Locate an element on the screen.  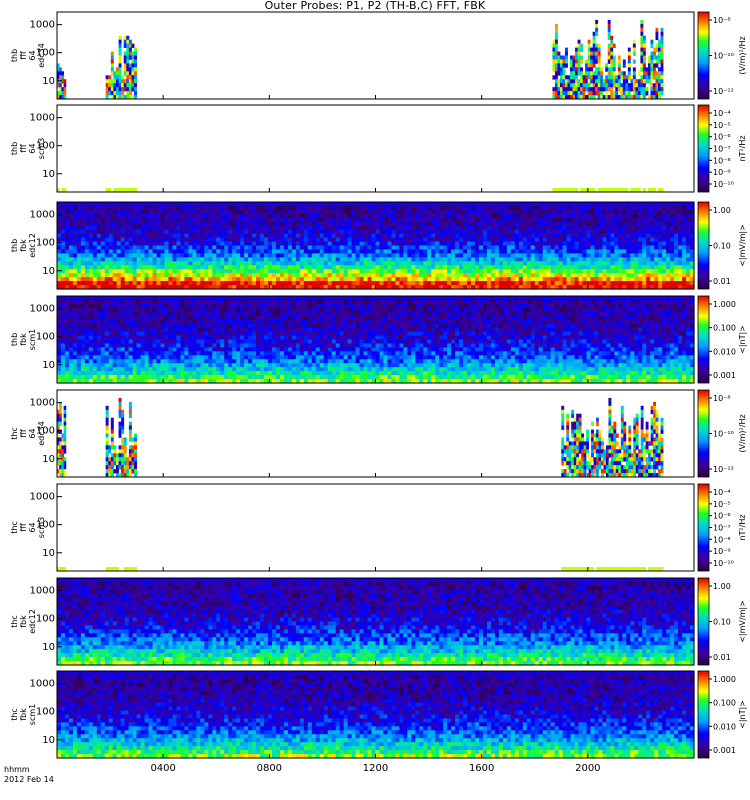
xtick-label: 0400 is located at coordinates (162, 768).